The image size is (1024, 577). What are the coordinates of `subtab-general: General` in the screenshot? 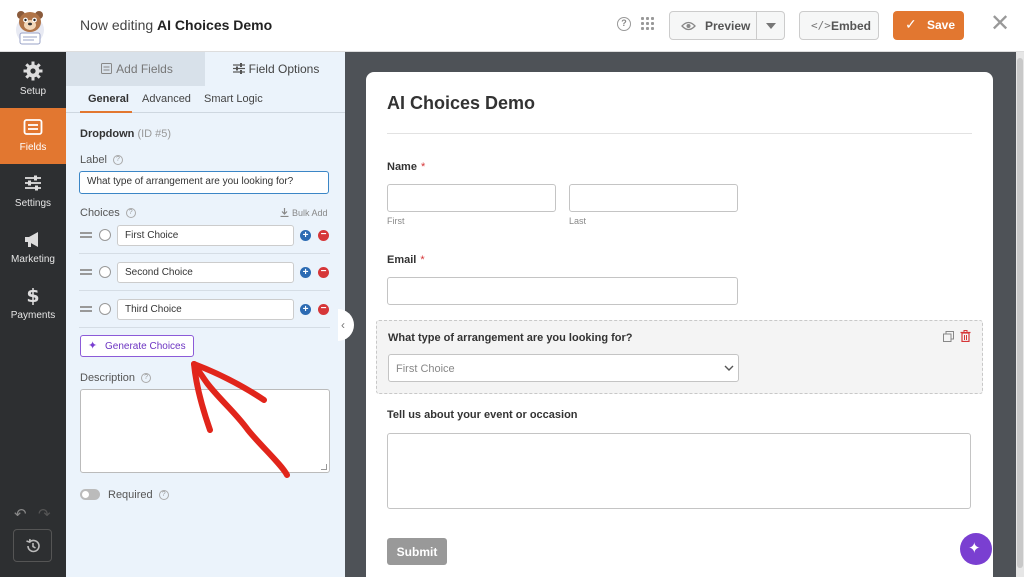 It's located at (108, 99).